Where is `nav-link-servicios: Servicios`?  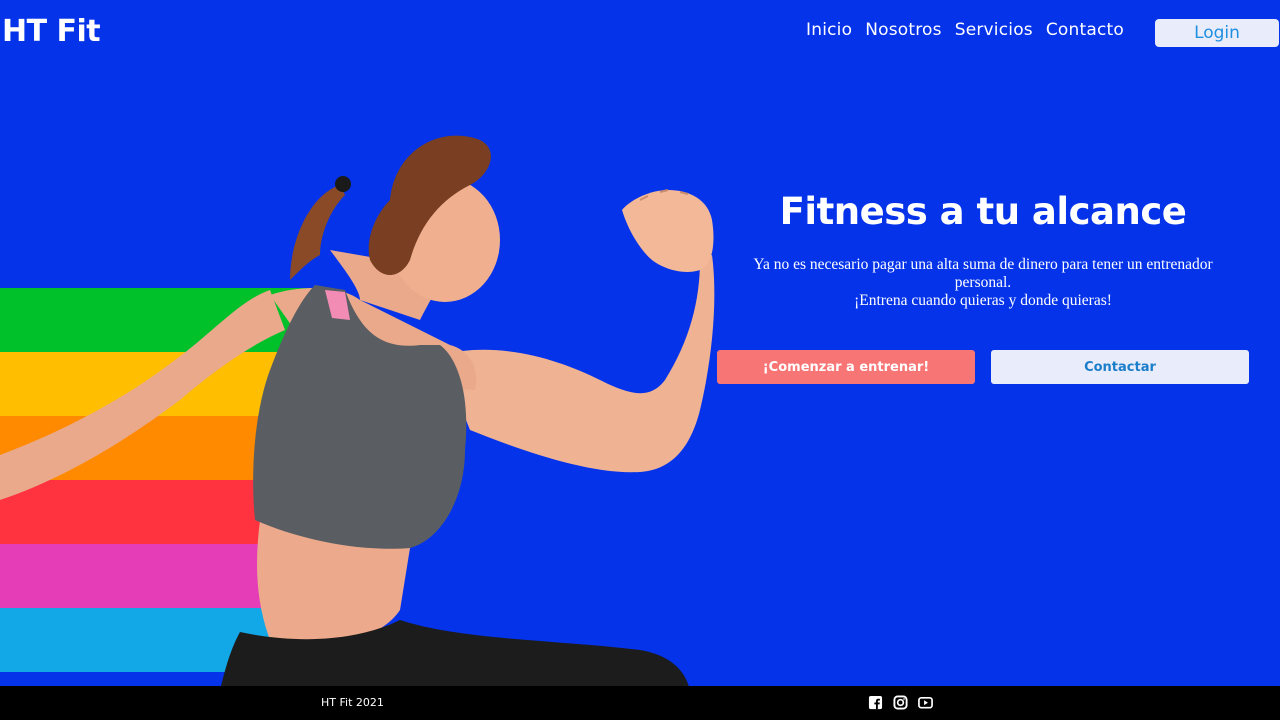
nav-link-servicios: Servicios is located at coordinates (994, 30).